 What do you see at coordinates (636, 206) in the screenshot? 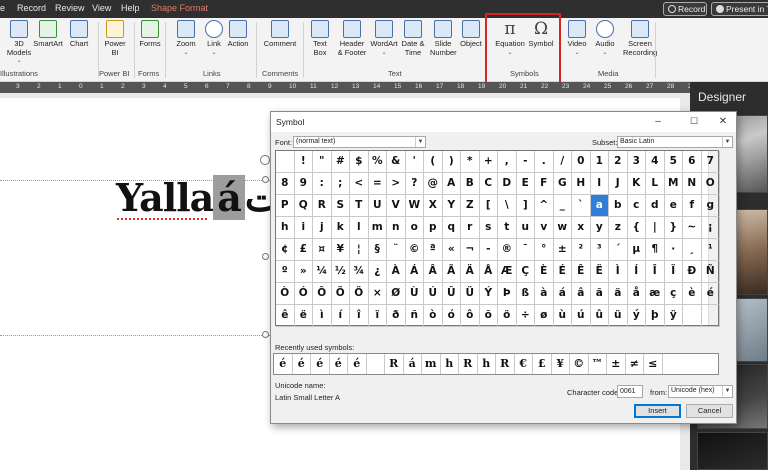
I see `symbol-cell: c` at bounding box center [636, 206].